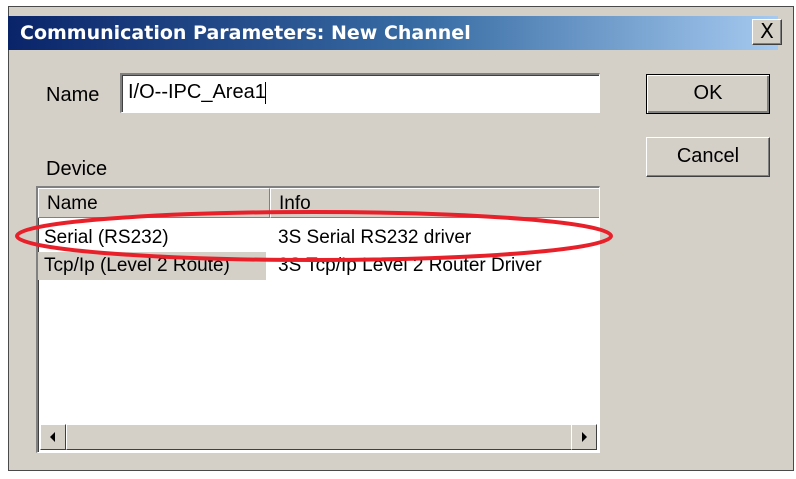  I want to click on triangle-right-icon, so click(584, 437).